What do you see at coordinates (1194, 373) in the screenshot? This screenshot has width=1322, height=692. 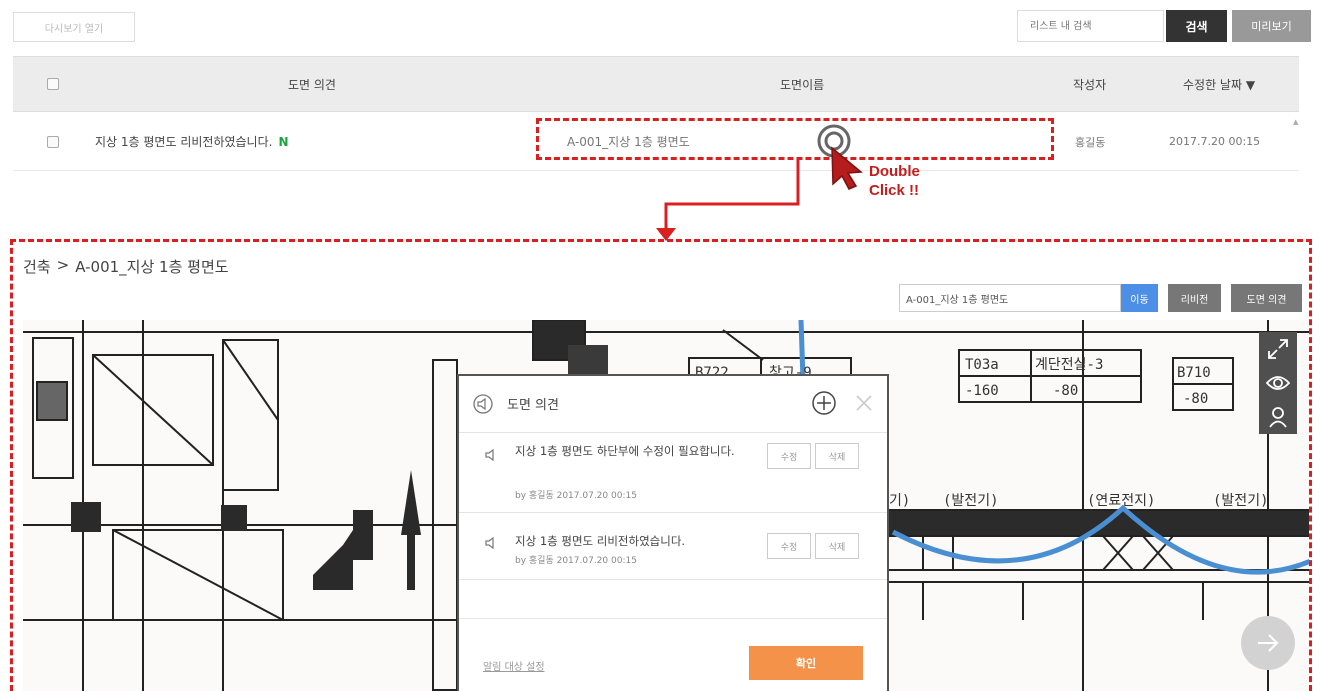 I see `label-b710: B710` at bounding box center [1194, 373].